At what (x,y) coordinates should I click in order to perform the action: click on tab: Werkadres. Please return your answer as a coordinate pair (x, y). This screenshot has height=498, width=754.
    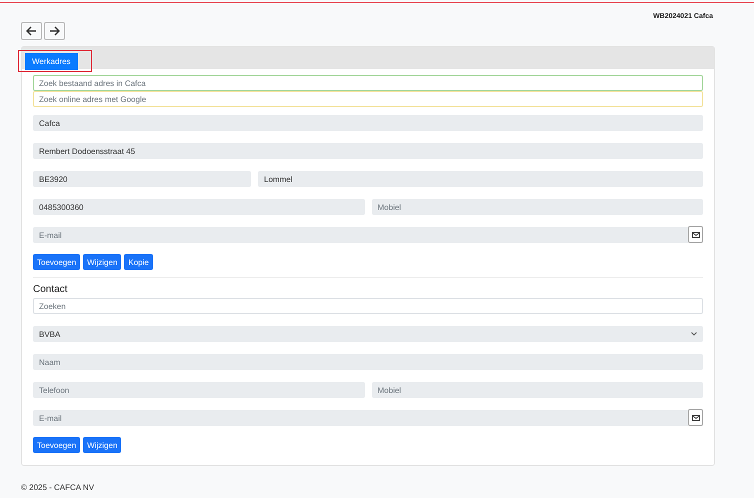
    Looking at the image, I should click on (51, 61).